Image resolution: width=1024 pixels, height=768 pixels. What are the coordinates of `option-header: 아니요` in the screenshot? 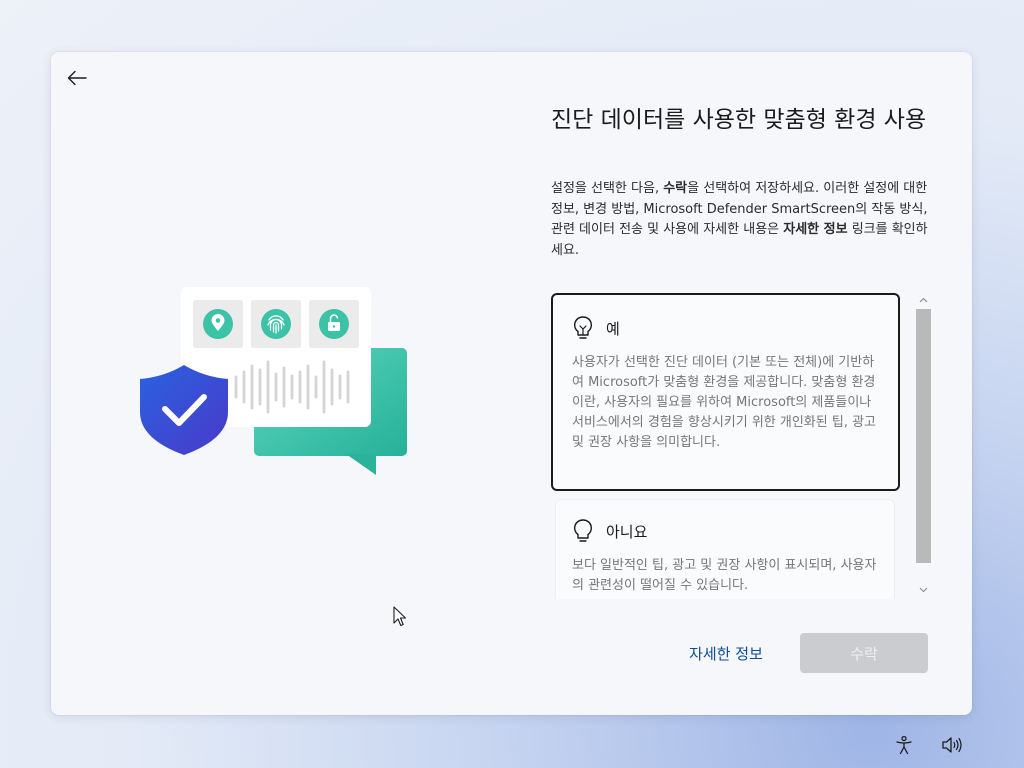 It's located at (725, 531).